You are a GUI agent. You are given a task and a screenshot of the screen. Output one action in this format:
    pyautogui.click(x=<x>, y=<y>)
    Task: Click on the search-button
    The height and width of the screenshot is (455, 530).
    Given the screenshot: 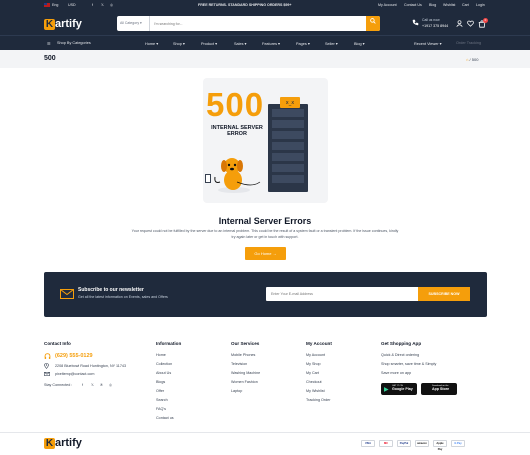 What is the action you would take?
    pyautogui.click(x=373, y=23)
    